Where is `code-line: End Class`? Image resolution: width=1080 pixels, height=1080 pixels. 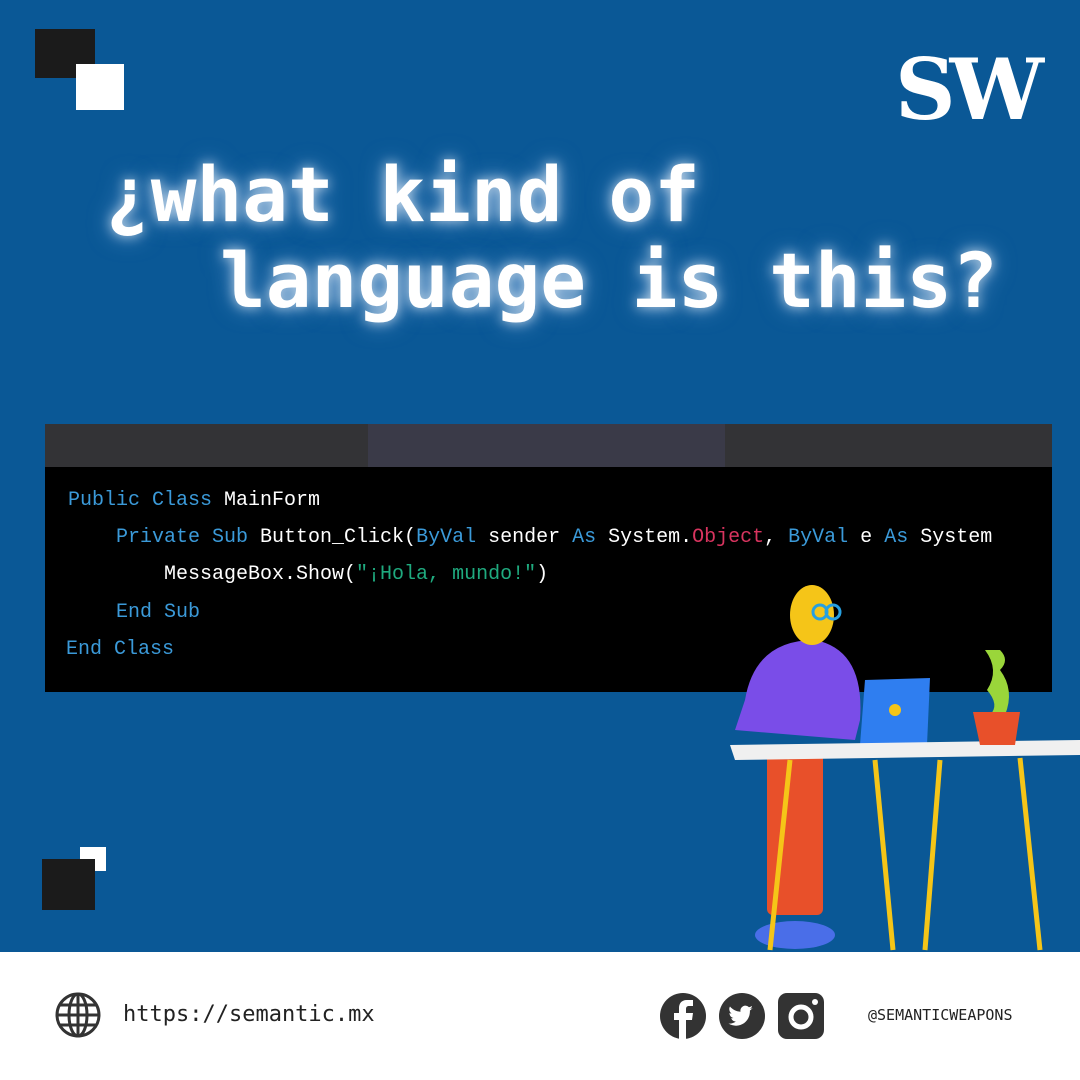
code-line: End Class is located at coordinates (120, 649).